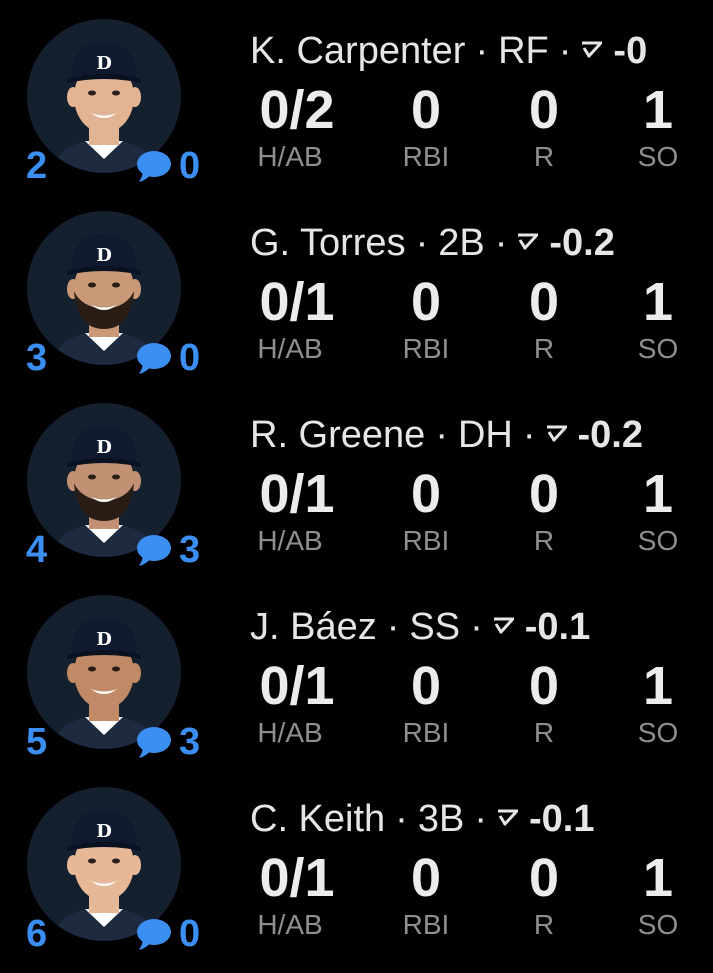 The height and width of the screenshot is (973, 713). I want to click on player-position: 2B, so click(461, 243).